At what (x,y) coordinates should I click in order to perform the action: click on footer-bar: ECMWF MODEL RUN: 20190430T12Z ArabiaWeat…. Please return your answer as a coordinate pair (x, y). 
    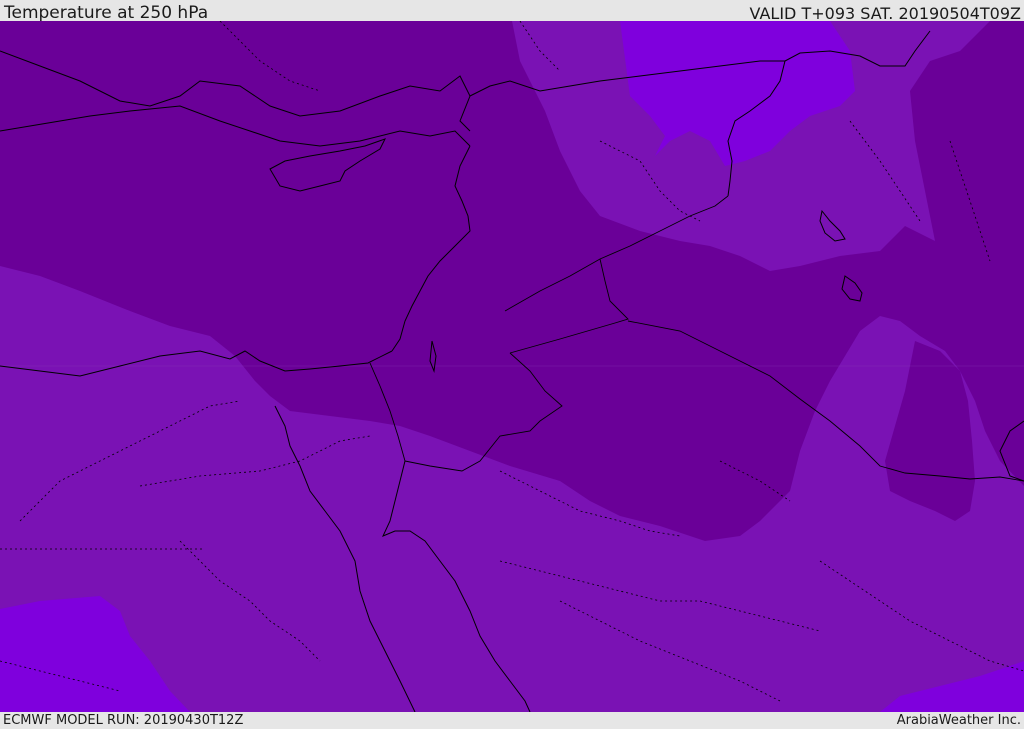
    Looking at the image, I should click on (512, 720).